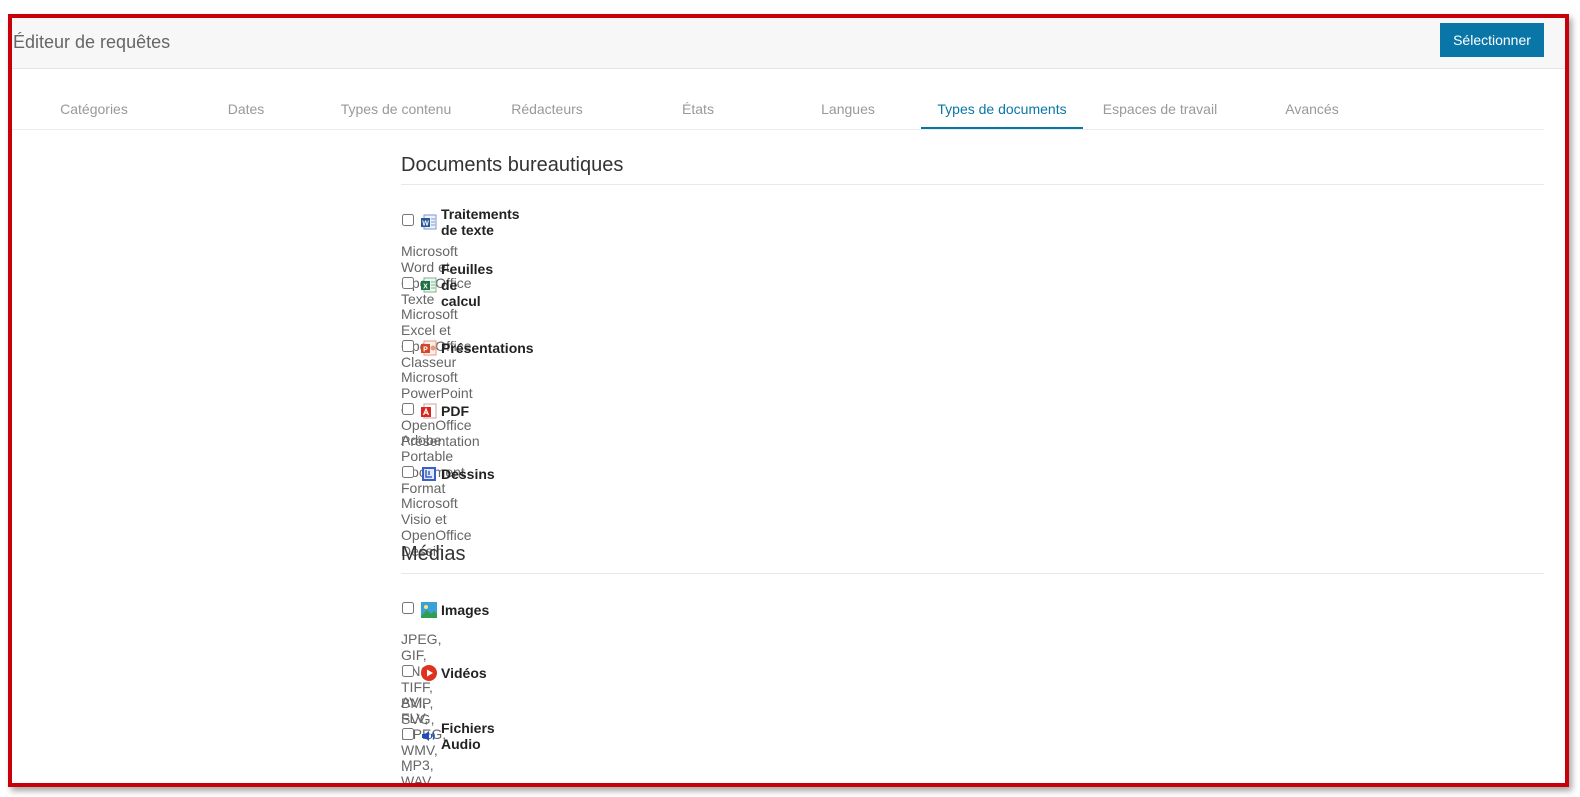 The height and width of the screenshot is (797, 1580). I want to click on item-label: Vidéos, so click(464, 673).